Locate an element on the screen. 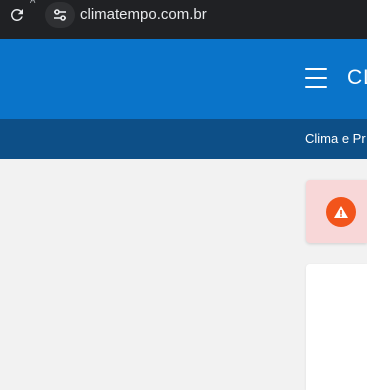 The width and height of the screenshot is (367, 390). hamburger-menu-icon is located at coordinates (317, 79).